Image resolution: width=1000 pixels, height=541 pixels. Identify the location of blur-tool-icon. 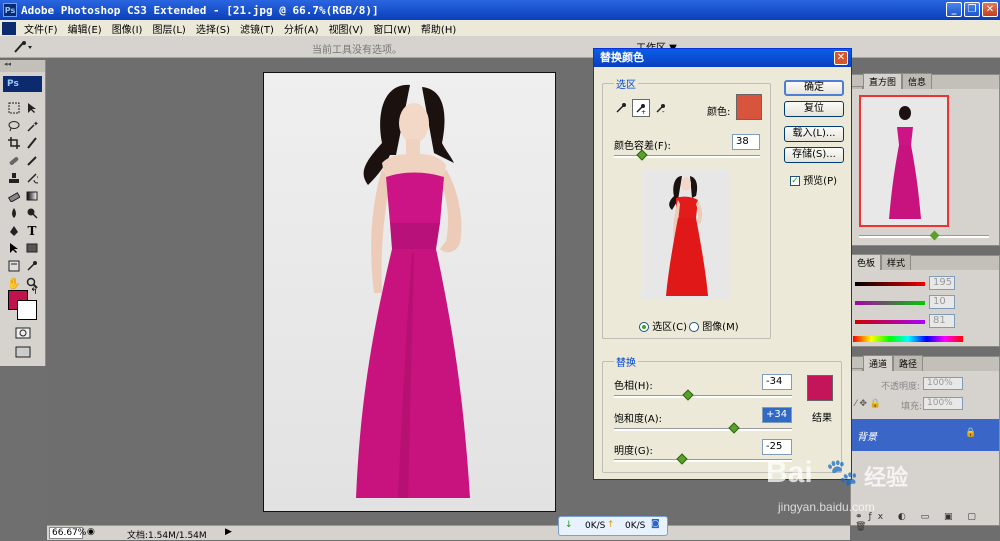
(14, 213).